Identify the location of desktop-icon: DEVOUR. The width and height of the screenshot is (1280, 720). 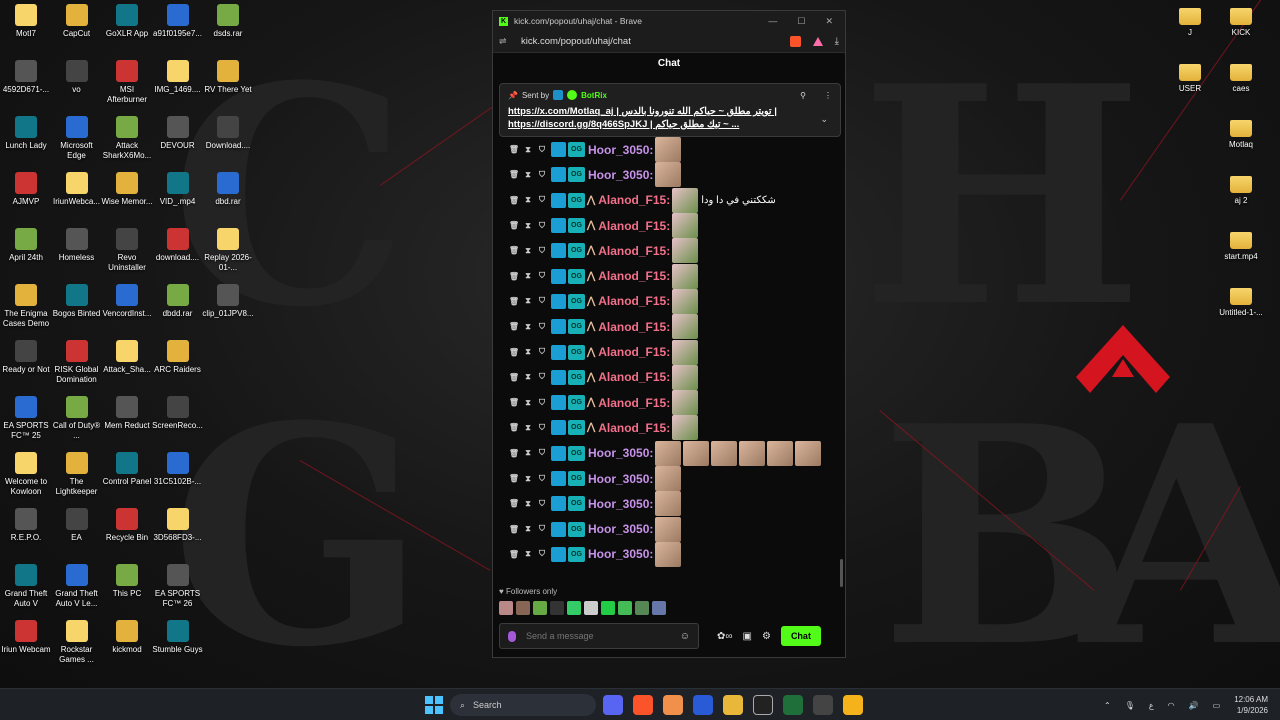
(178, 133).